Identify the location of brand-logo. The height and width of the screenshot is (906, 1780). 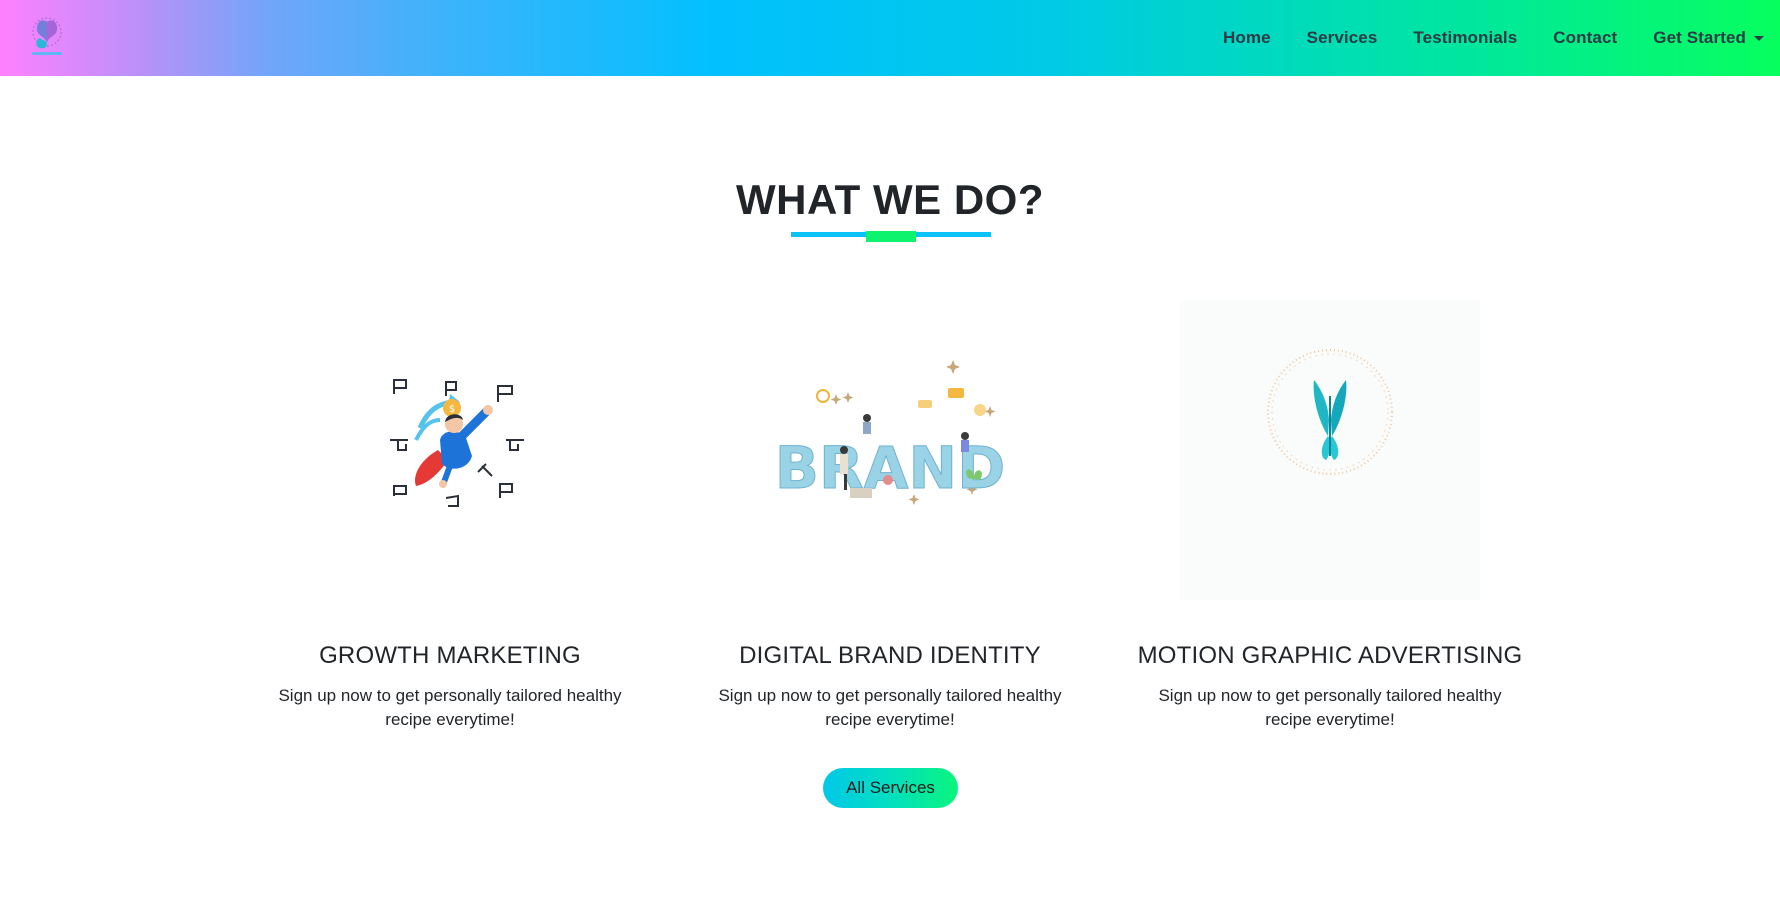
(47, 35).